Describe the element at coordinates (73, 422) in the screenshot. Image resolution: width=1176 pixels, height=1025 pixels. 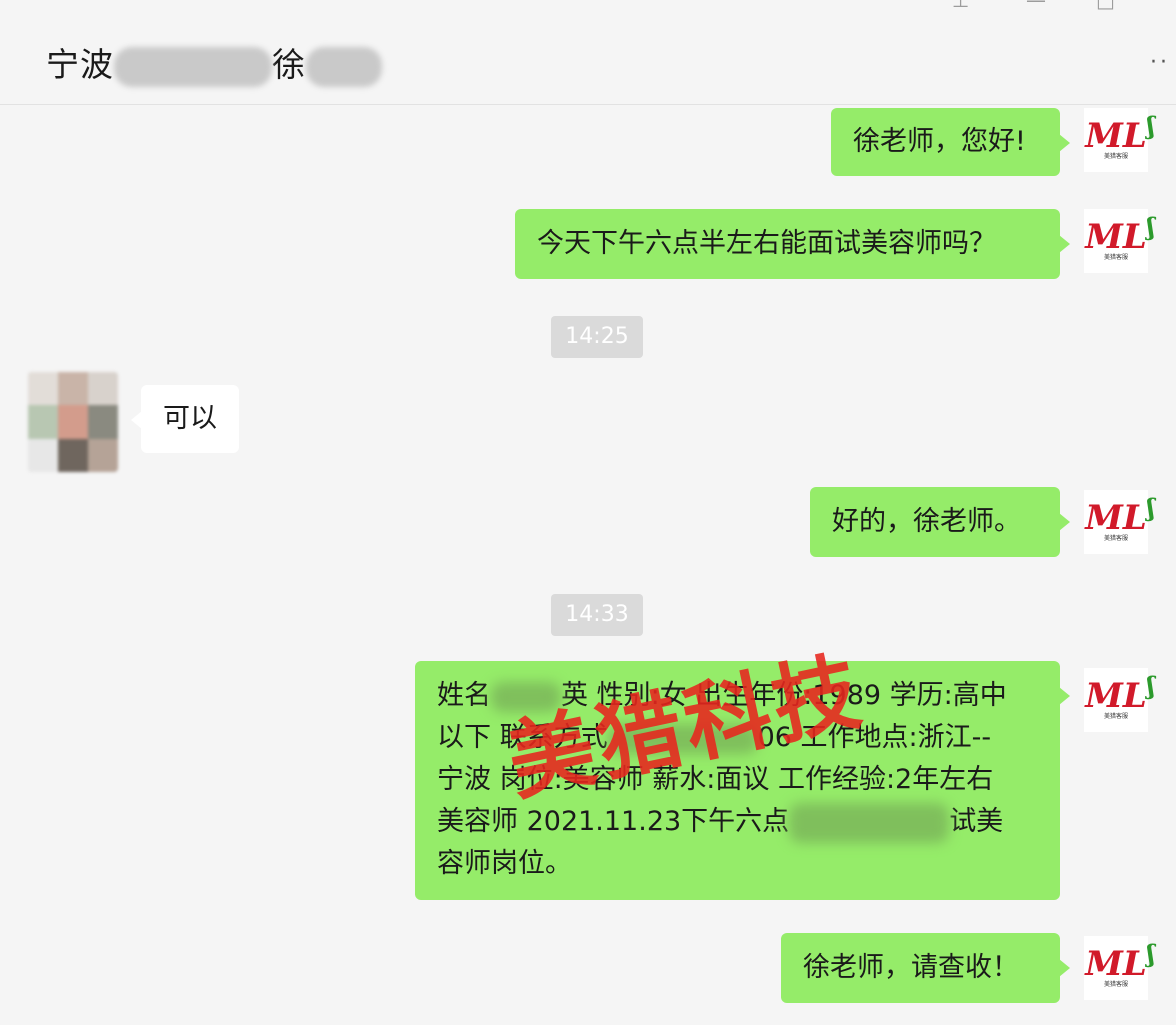
I see `contact-avatar` at that location.